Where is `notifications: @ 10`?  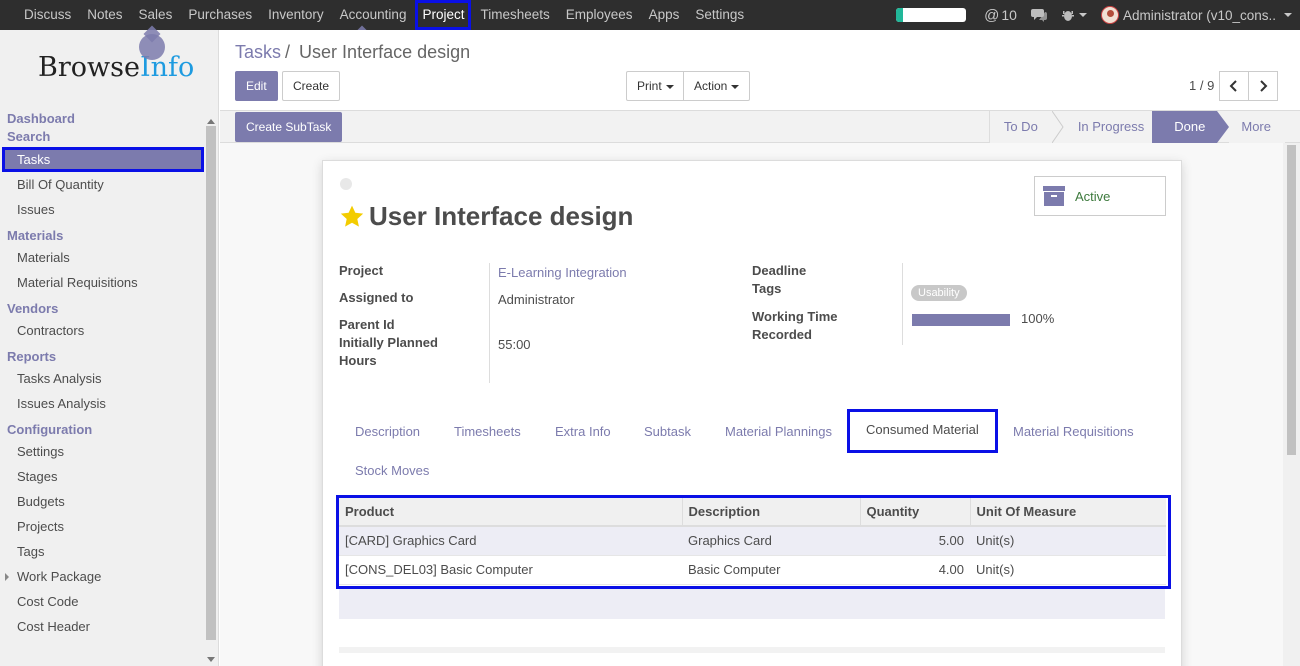
notifications: @ 10 is located at coordinates (1000, 15).